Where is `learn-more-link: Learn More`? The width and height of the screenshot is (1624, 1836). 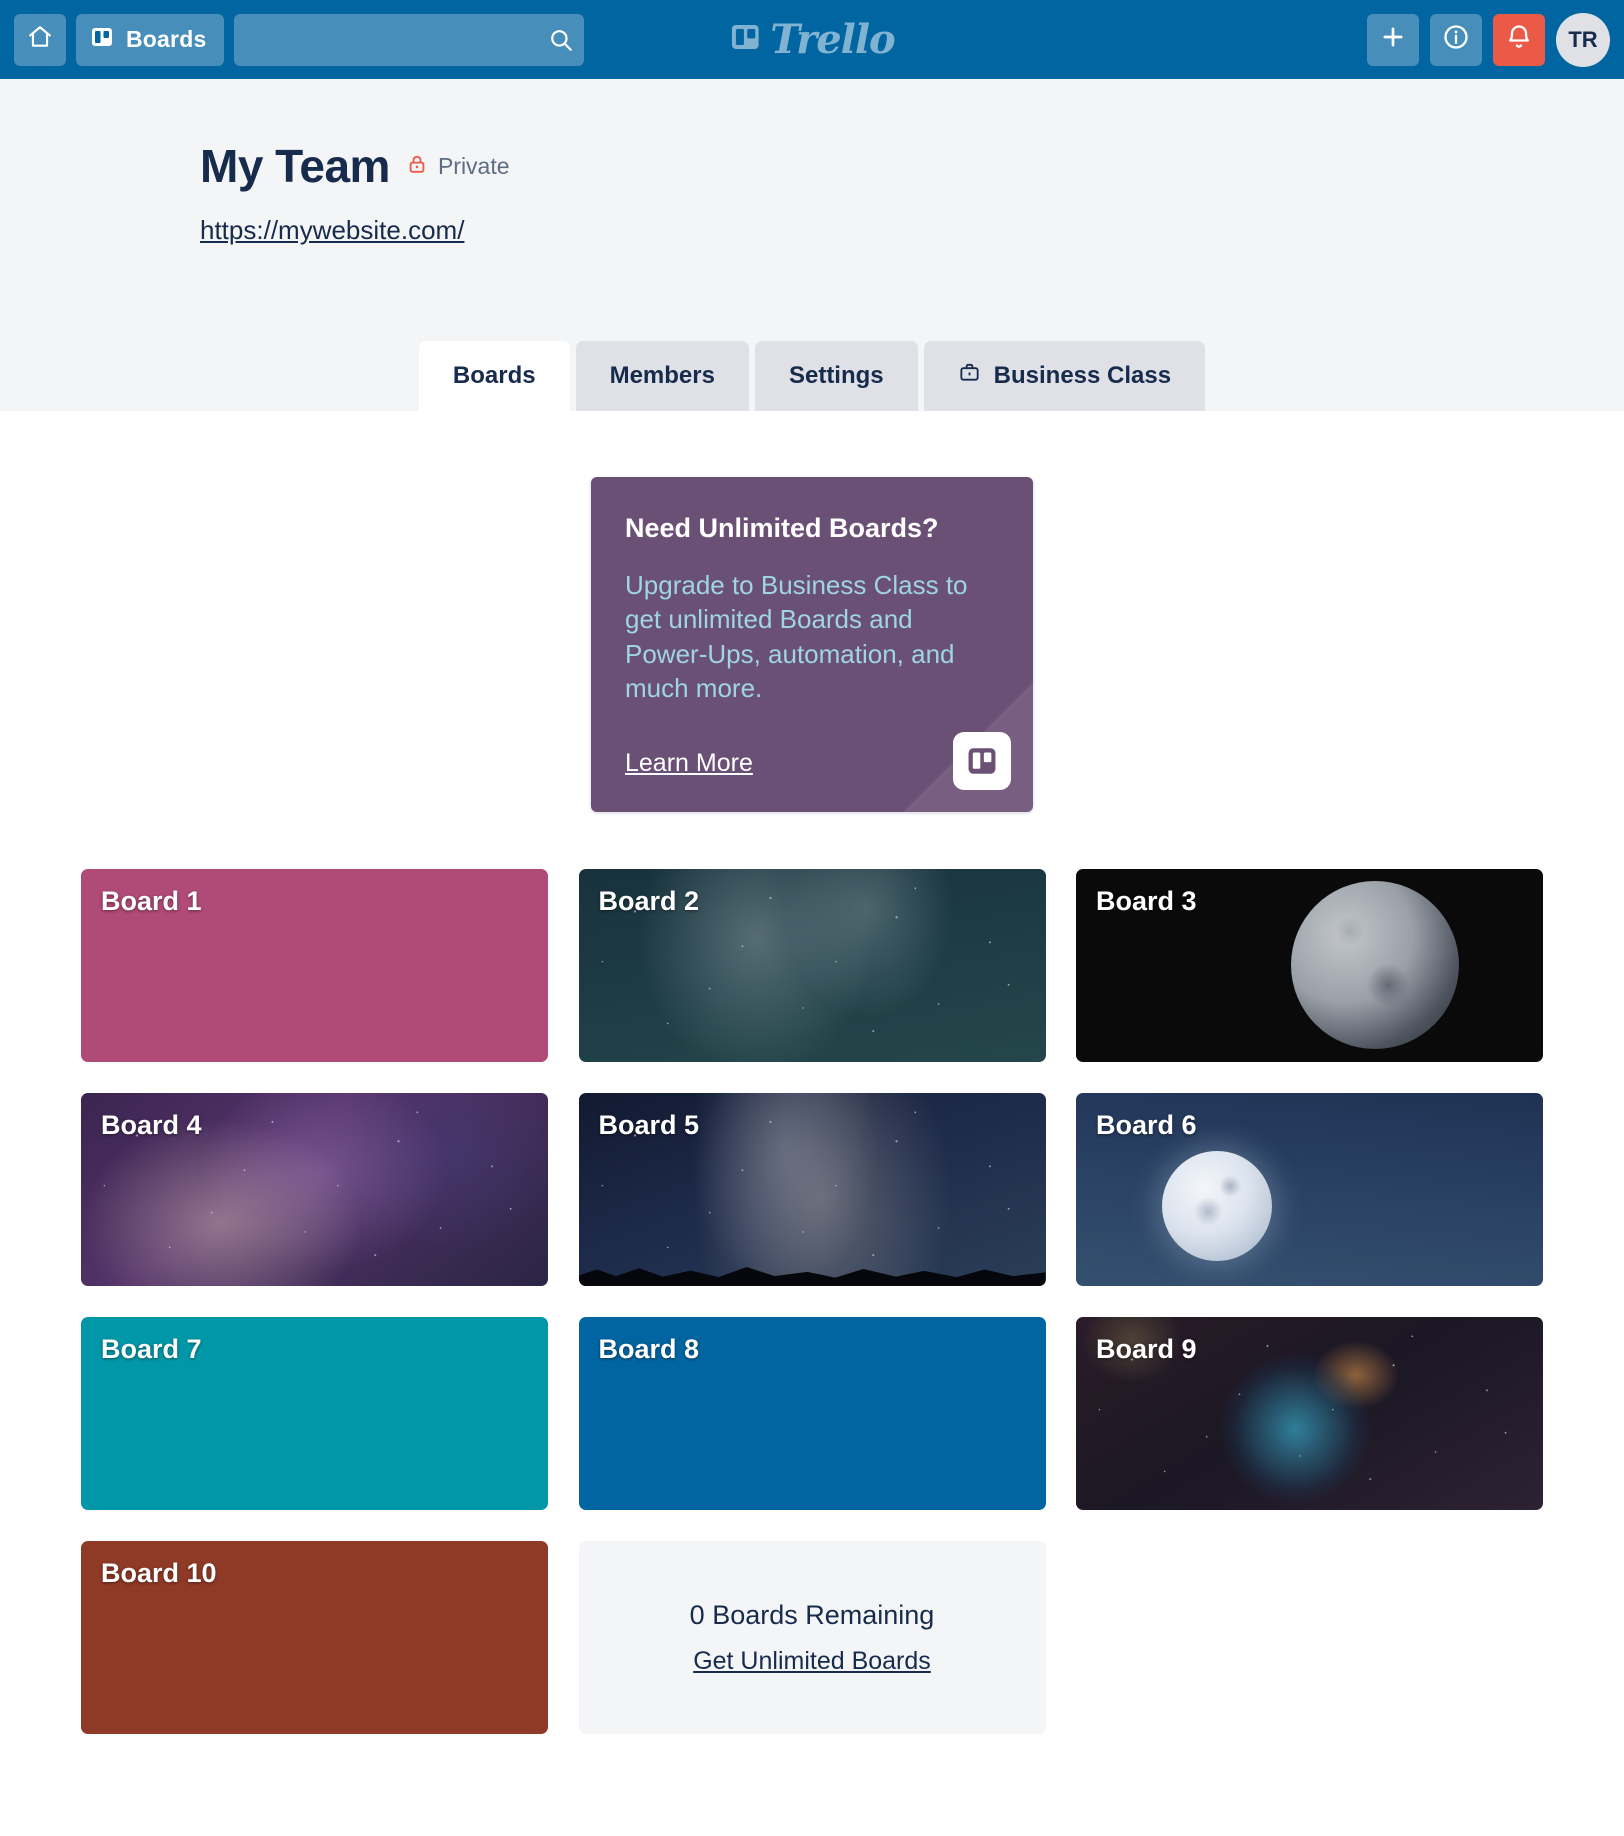
learn-more-link: Learn More is located at coordinates (689, 763).